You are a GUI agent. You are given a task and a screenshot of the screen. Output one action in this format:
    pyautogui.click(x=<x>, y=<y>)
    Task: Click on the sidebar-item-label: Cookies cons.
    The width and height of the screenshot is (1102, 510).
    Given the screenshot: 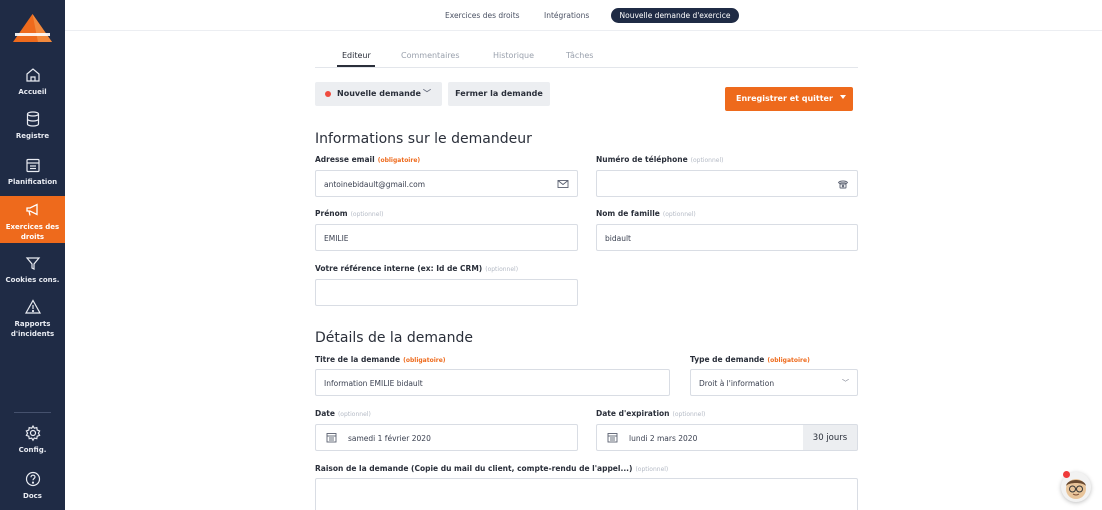 What is the action you would take?
    pyautogui.click(x=32, y=280)
    